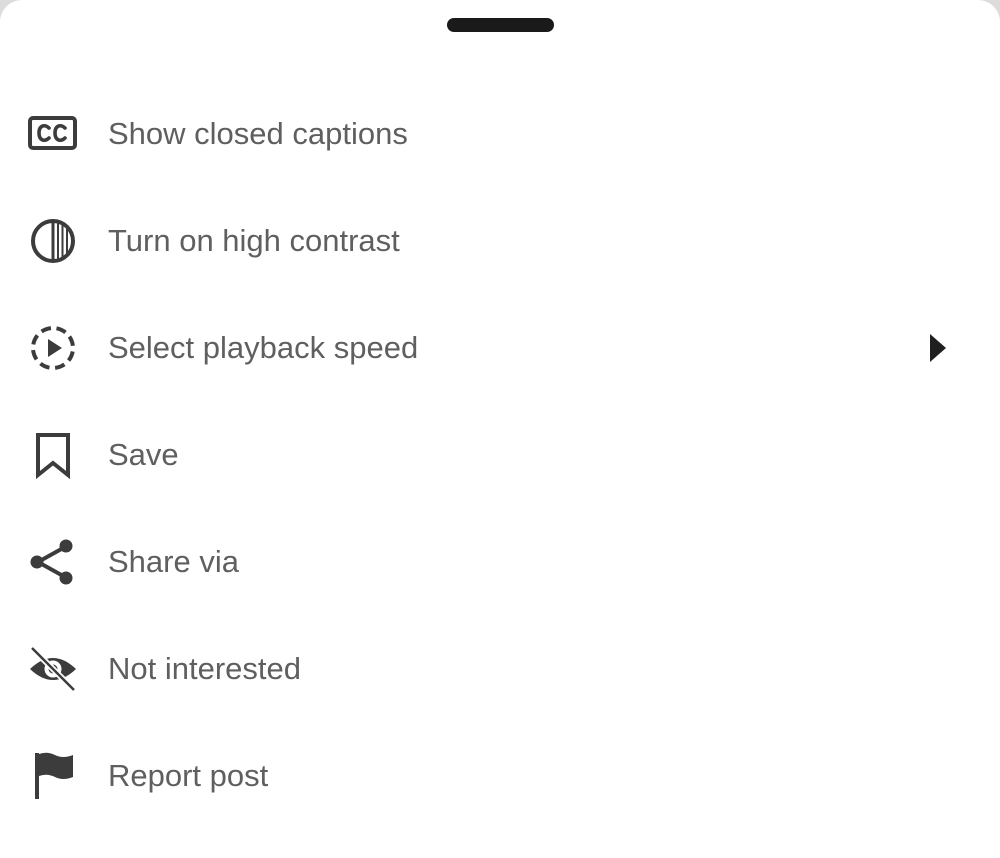  What do you see at coordinates (53, 241) in the screenshot?
I see `high-contrast-icon` at bounding box center [53, 241].